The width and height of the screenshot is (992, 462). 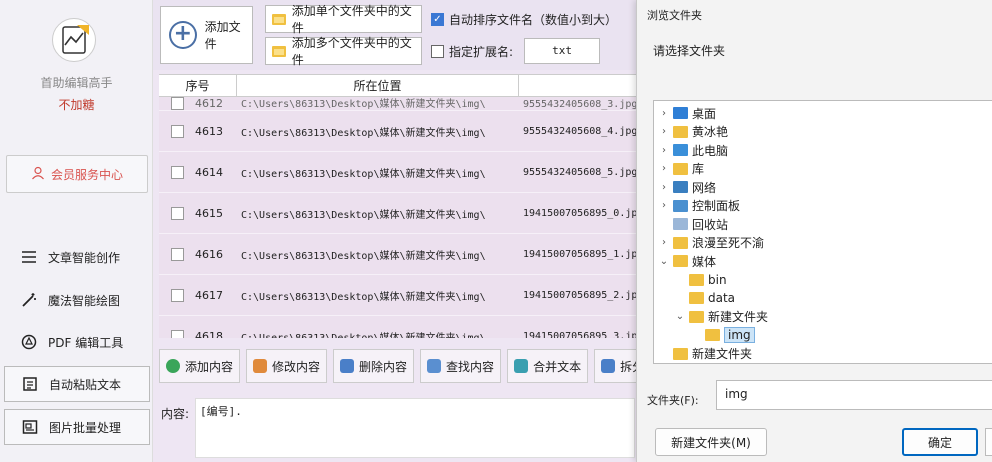 What do you see at coordinates (823, 224) in the screenshot?
I see `tree-node: 回收站` at bounding box center [823, 224].